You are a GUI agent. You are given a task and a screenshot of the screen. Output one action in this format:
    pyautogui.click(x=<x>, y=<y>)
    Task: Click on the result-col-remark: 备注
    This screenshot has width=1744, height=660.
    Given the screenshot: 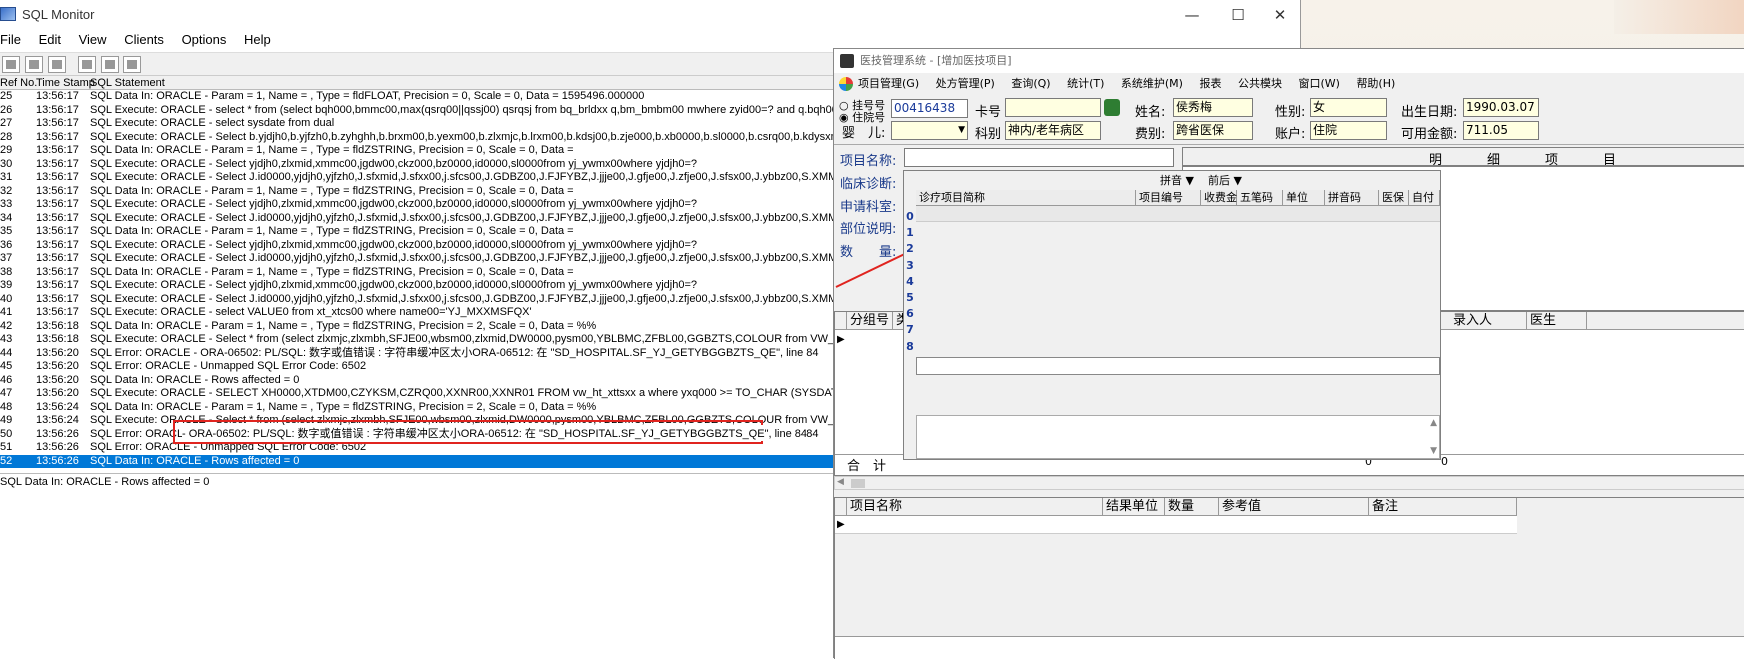 What is the action you would take?
    pyautogui.click(x=1443, y=507)
    